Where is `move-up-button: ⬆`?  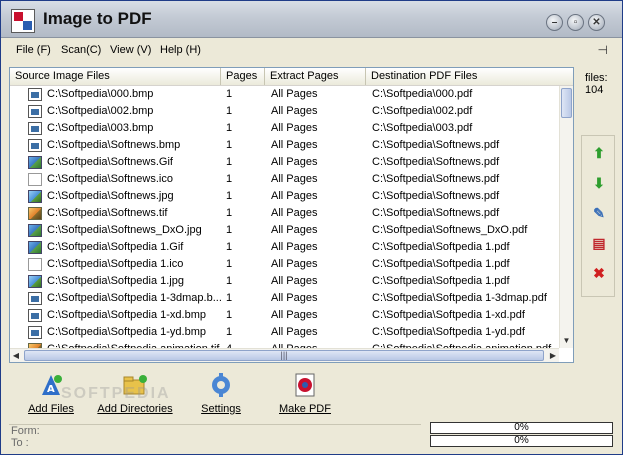 move-up-button: ⬆ is located at coordinates (599, 153).